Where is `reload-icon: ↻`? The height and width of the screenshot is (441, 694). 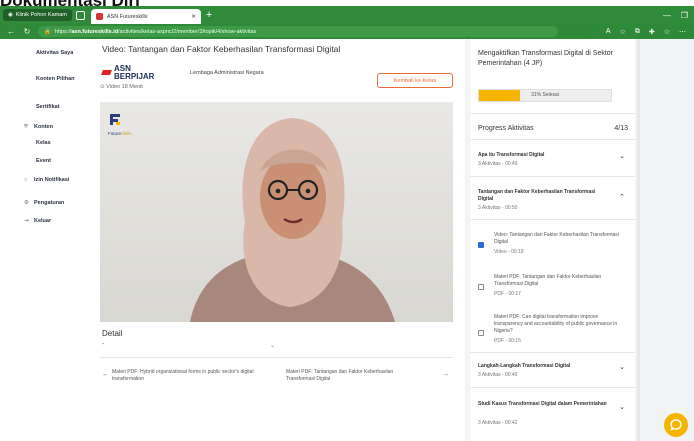 reload-icon: ↻ is located at coordinates (27, 31).